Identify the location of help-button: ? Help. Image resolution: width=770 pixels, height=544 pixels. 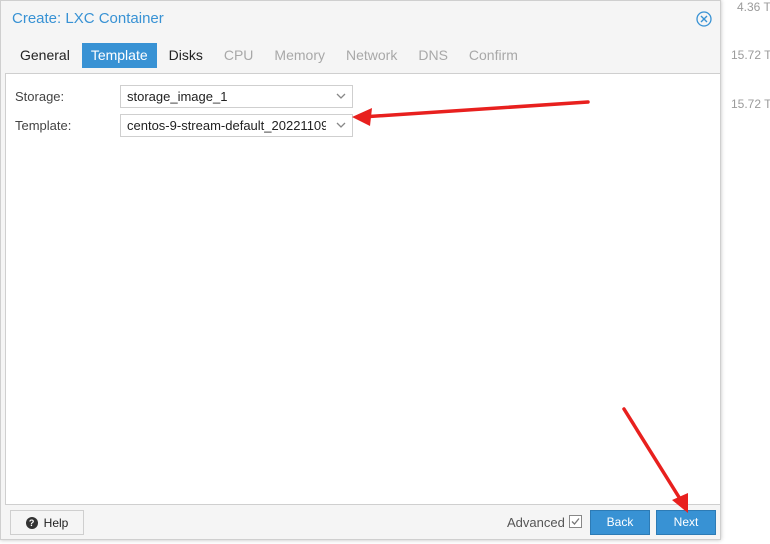
(47, 522).